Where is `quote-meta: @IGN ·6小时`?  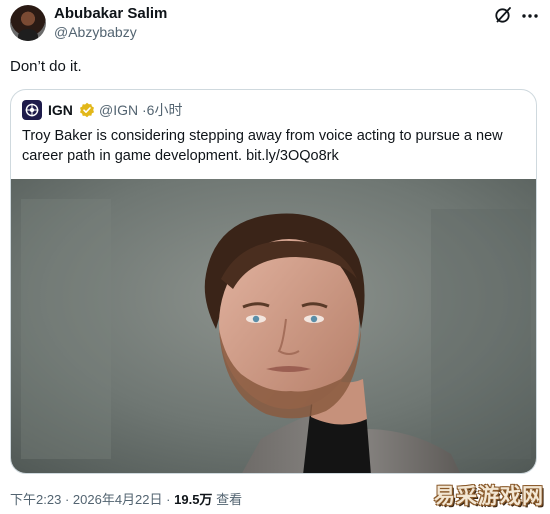 quote-meta: @IGN ·6小时 is located at coordinates (140, 110).